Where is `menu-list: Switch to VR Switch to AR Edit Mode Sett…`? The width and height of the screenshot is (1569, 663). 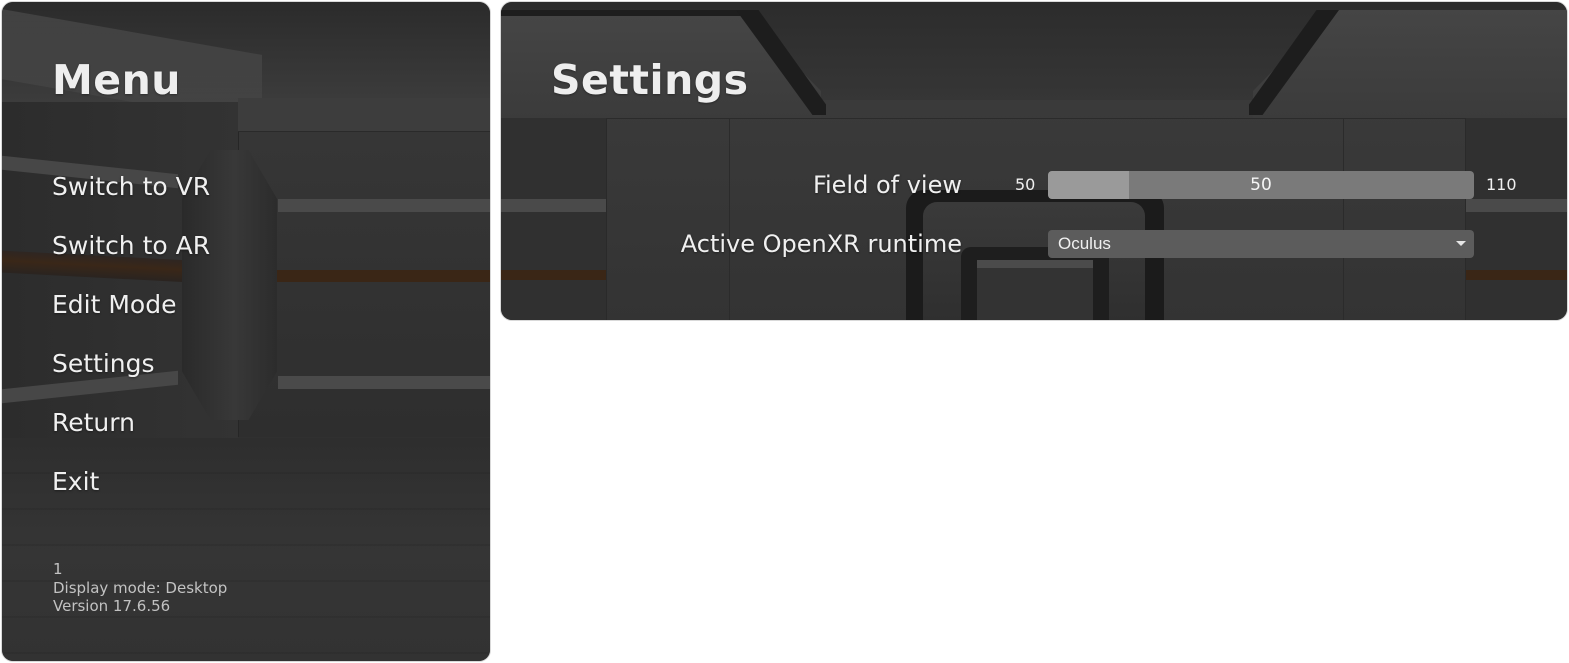
menu-list: Switch to VR Switch to AR Edit Mode Sett… is located at coordinates (131, 343).